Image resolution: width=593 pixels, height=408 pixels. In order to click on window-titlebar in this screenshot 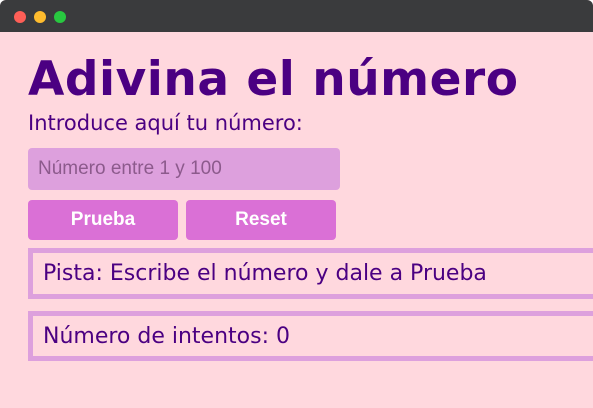, I will do `click(296, 16)`.